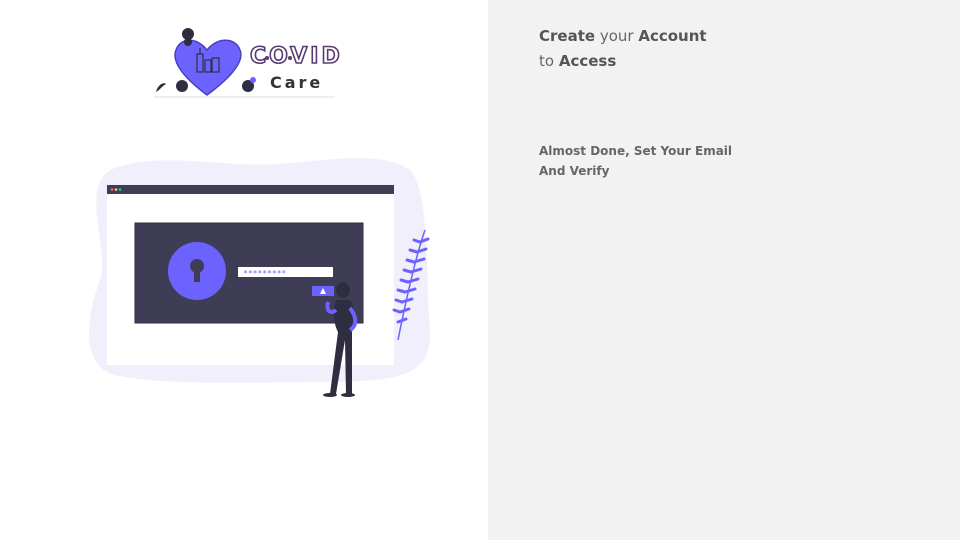 This screenshot has width=960, height=540. What do you see at coordinates (250, 189) in the screenshot?
I see `browser-titlebar` at bounding box center [250, 189].